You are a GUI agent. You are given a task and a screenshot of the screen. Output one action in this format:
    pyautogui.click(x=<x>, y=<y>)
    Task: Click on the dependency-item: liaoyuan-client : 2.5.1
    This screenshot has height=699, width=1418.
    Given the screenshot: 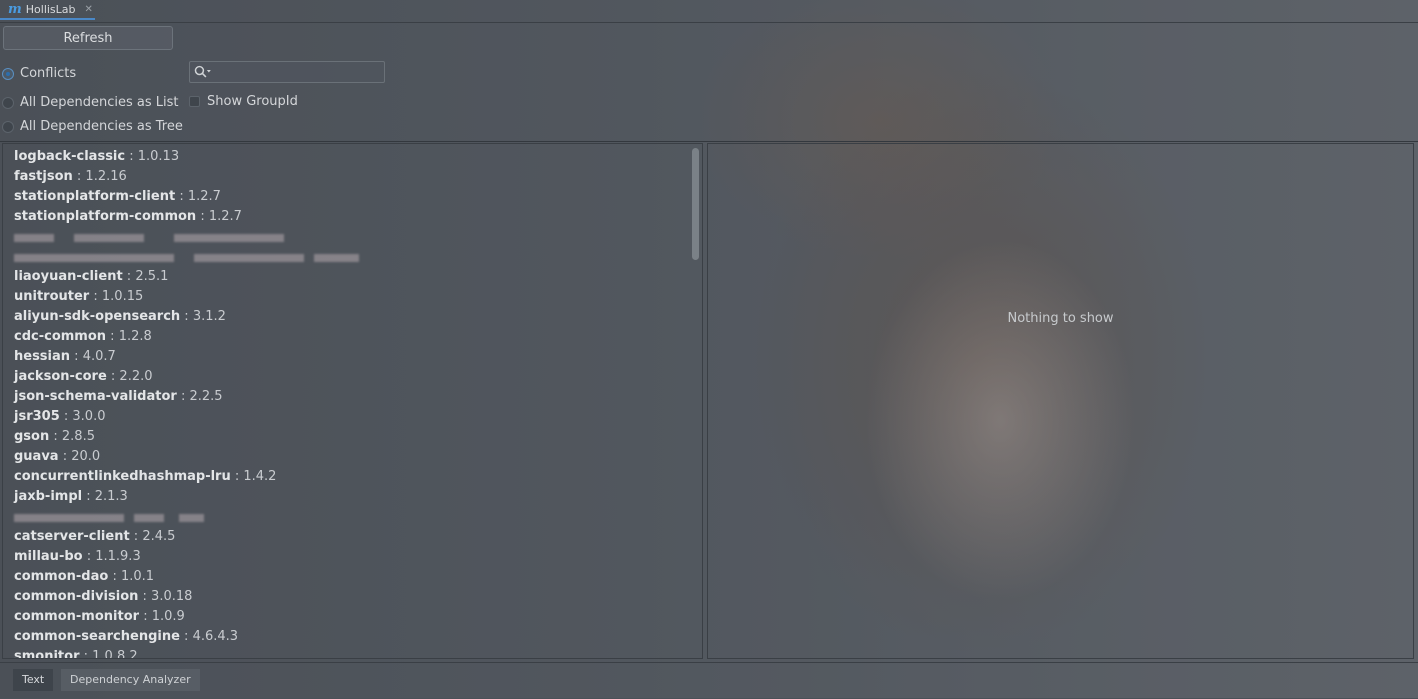 What is the action you would take?
    pyautogui.click(x=145, y=277)
    